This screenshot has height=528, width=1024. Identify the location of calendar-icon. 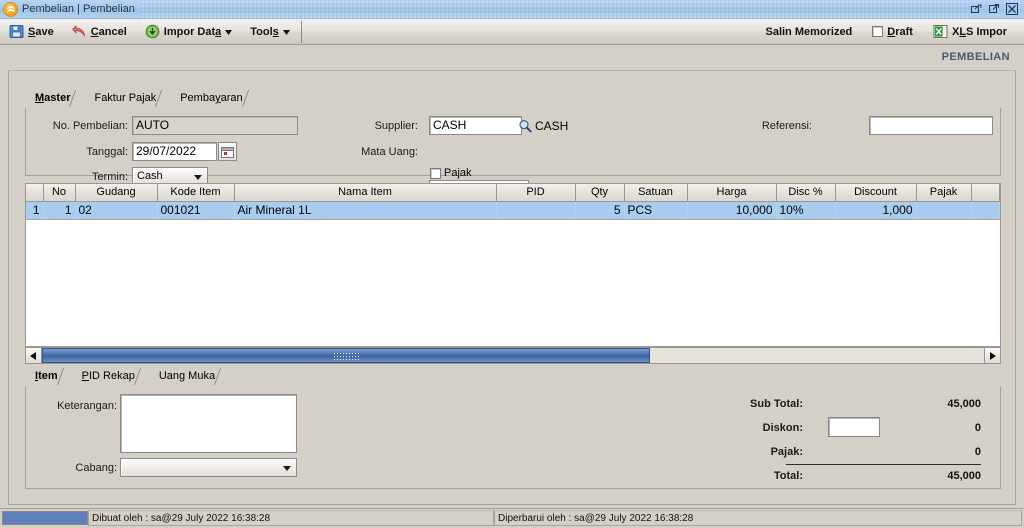
(227, 151).